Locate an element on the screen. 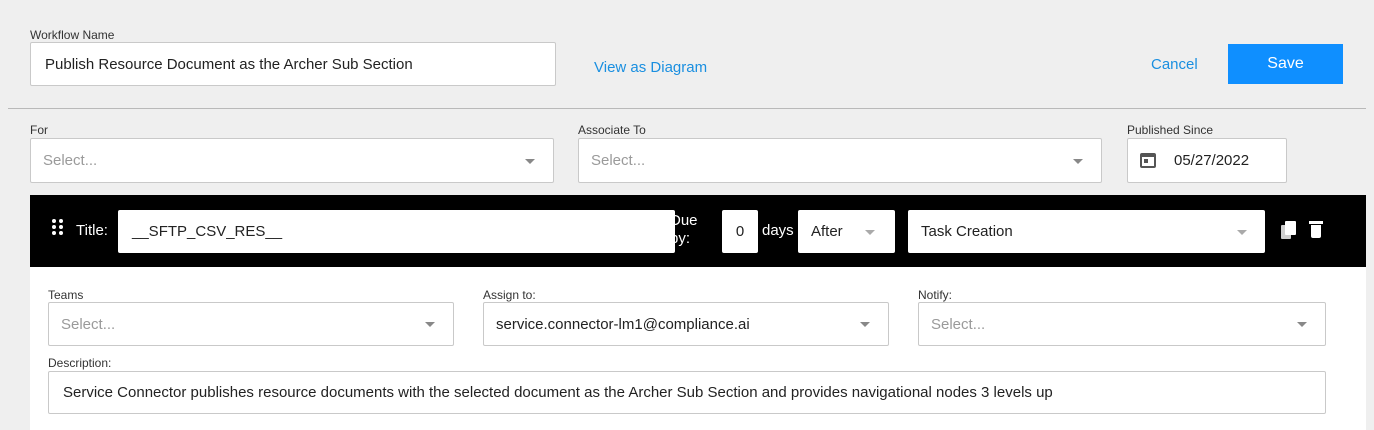  assign-to-select: service.connector-lm1@compliance.ai is located at coordinates (686, 324).